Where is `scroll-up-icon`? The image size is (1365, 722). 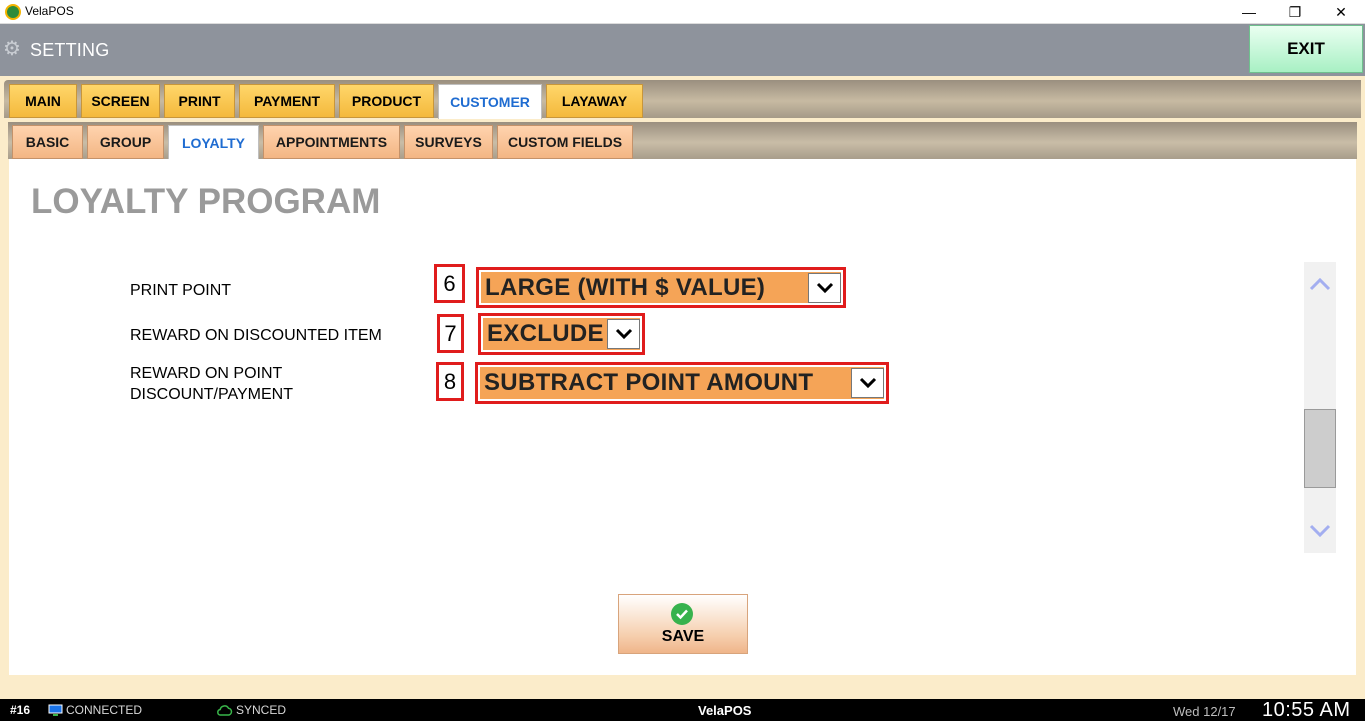 scroll-up-icon is located at coordinates (1320, 284).